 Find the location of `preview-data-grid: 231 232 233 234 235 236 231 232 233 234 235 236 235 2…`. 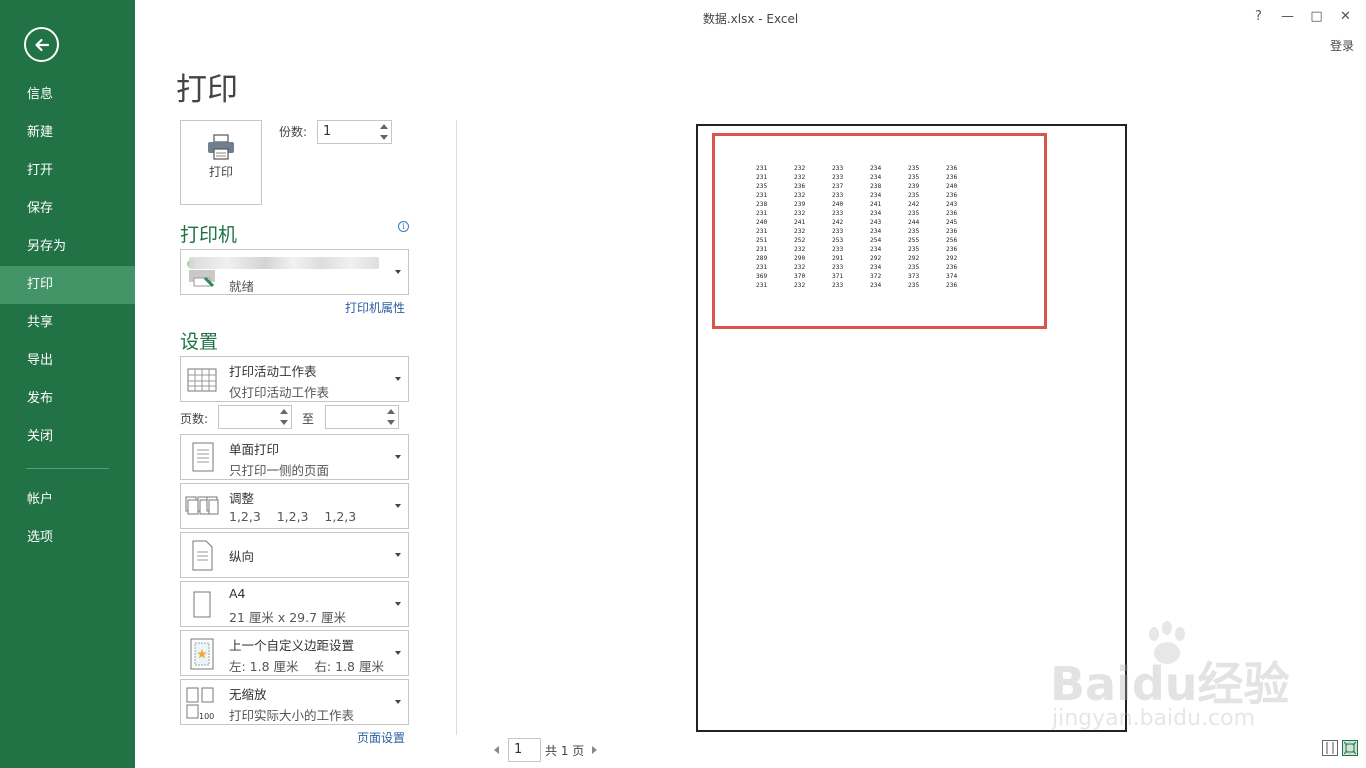

preview-data-grid: 231 232 233 234 235 236 231 232 233 234 235 236 235 2… is located at coordinates (870, 227).